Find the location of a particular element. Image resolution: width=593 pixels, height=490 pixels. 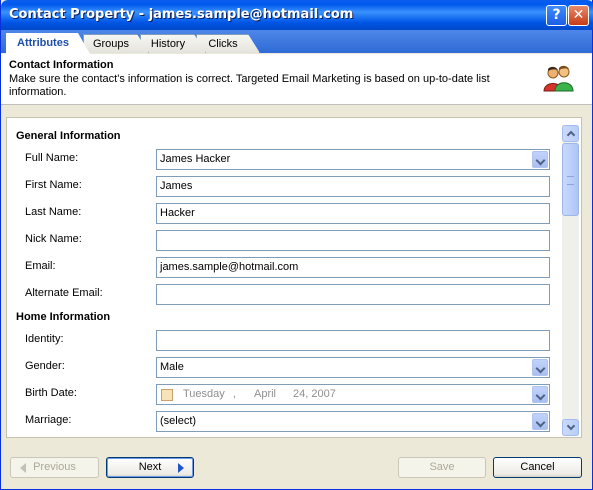

next-label: Next is located at coordinates (150, 467).